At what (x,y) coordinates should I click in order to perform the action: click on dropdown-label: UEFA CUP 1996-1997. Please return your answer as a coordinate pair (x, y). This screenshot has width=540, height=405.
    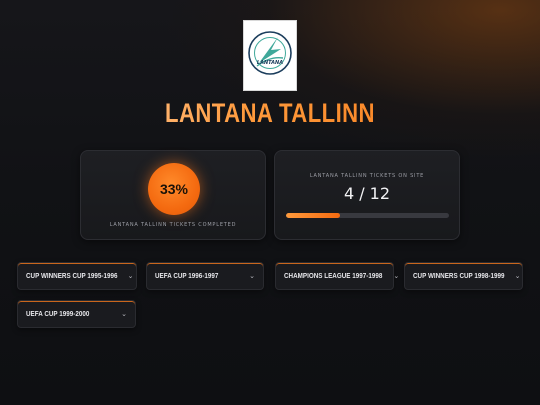
    Looking at the image, I should click on (187, 276).